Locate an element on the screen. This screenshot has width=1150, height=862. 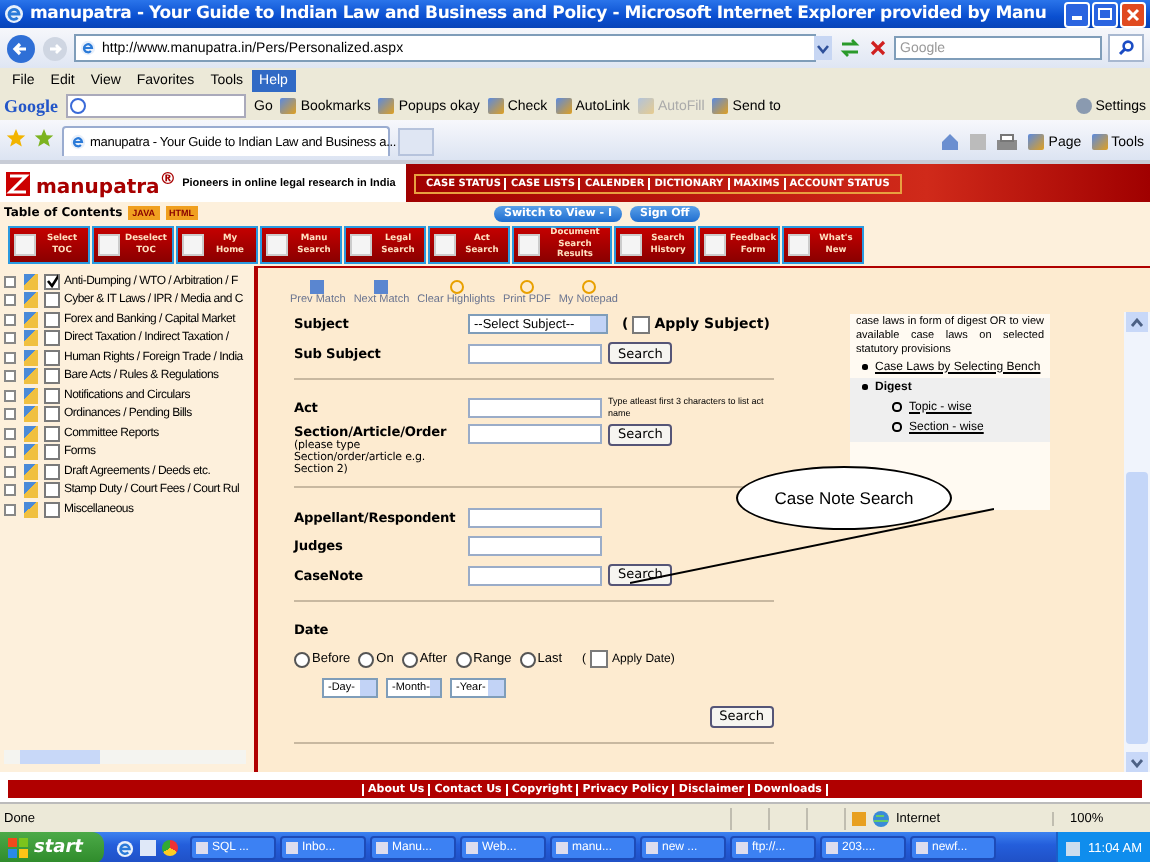
globe-icon is located at coordinates (881, 818).